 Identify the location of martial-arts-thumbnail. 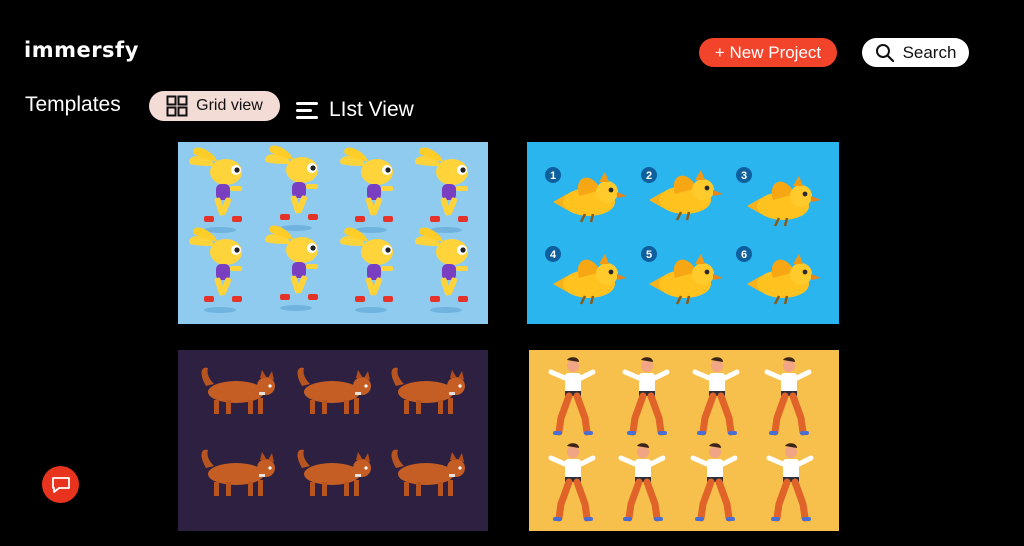
(684, 440).